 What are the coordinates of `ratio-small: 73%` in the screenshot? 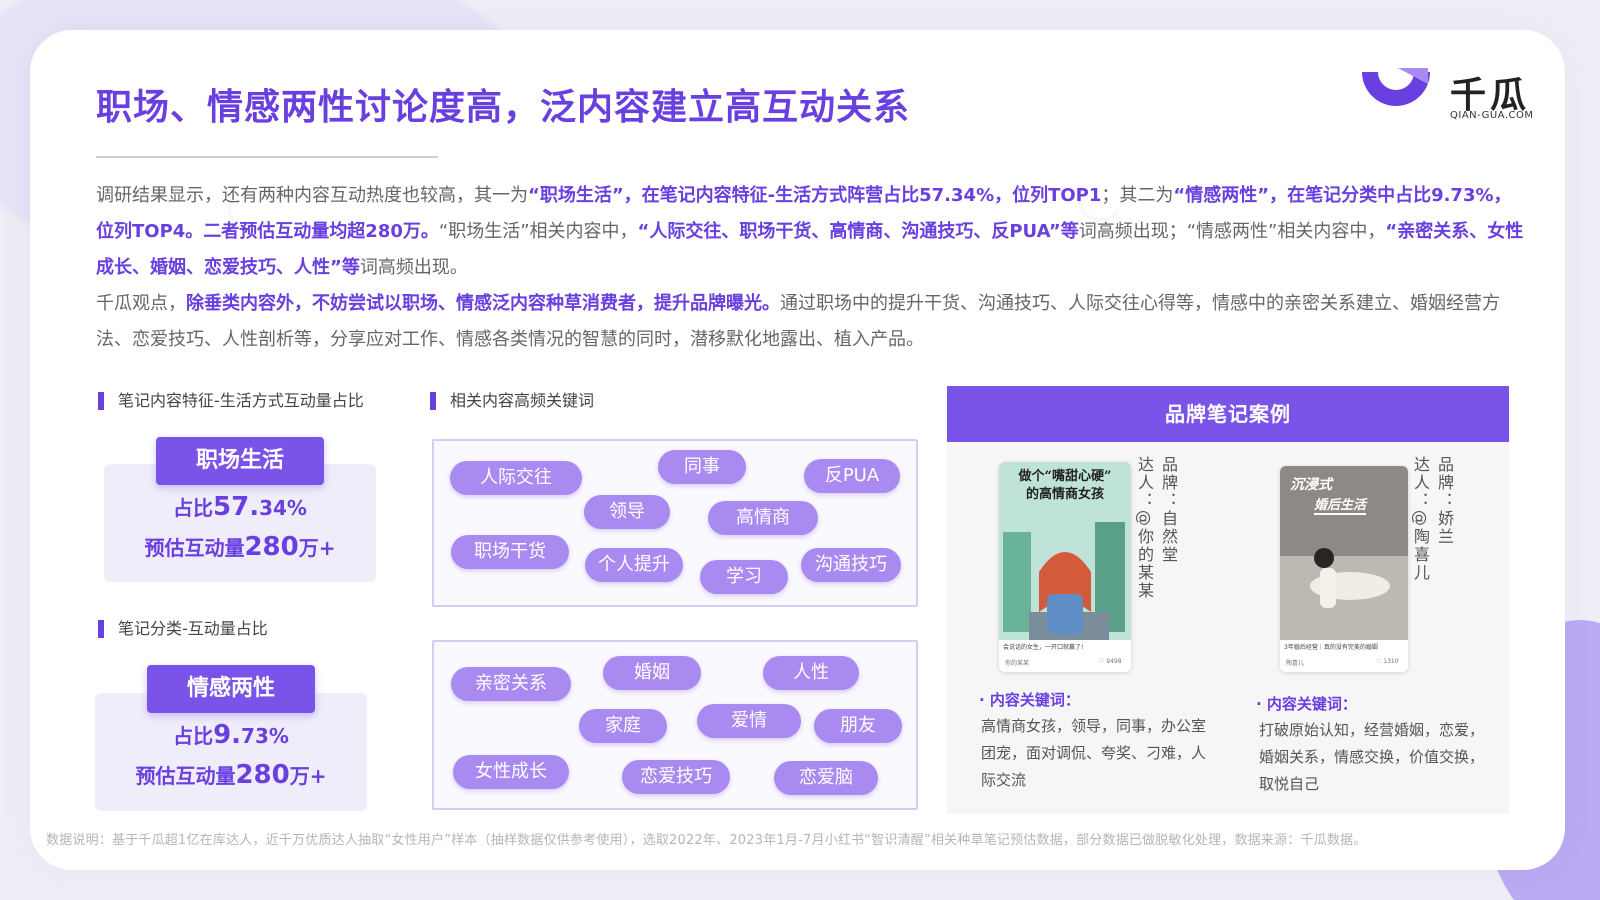 It's located at (265, 736).